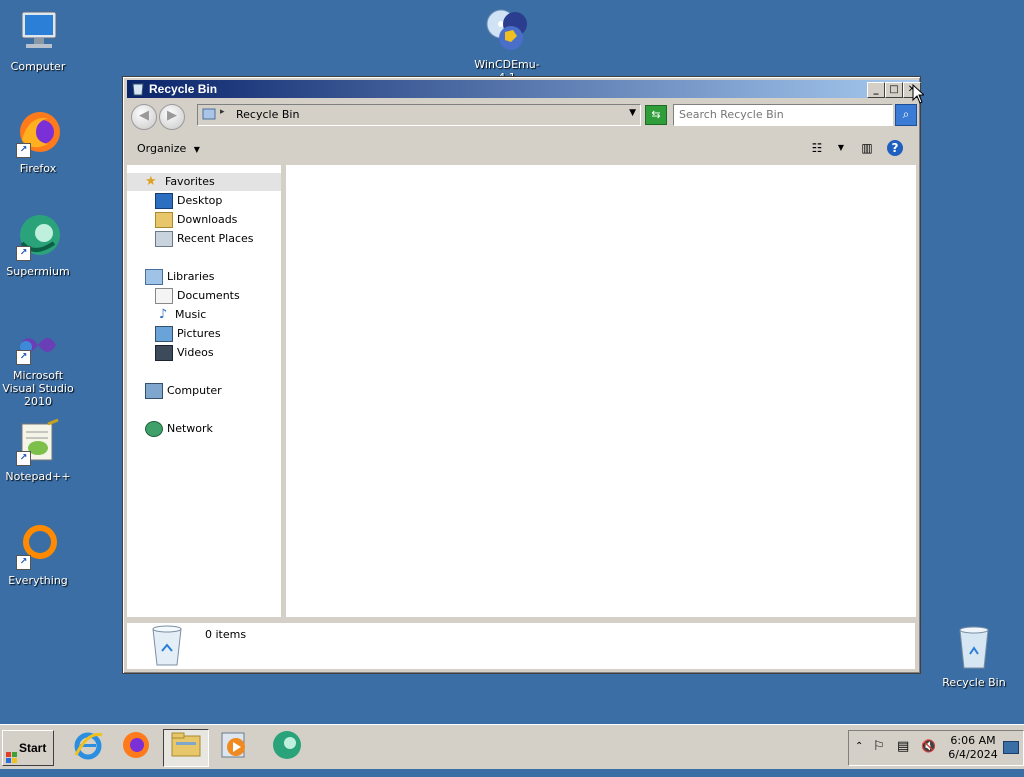 The width and height of the screenshot is (1024, 777). Describe the element at coordinates (164, 201) in the screenshot. I see `desktop-icon` at that location.